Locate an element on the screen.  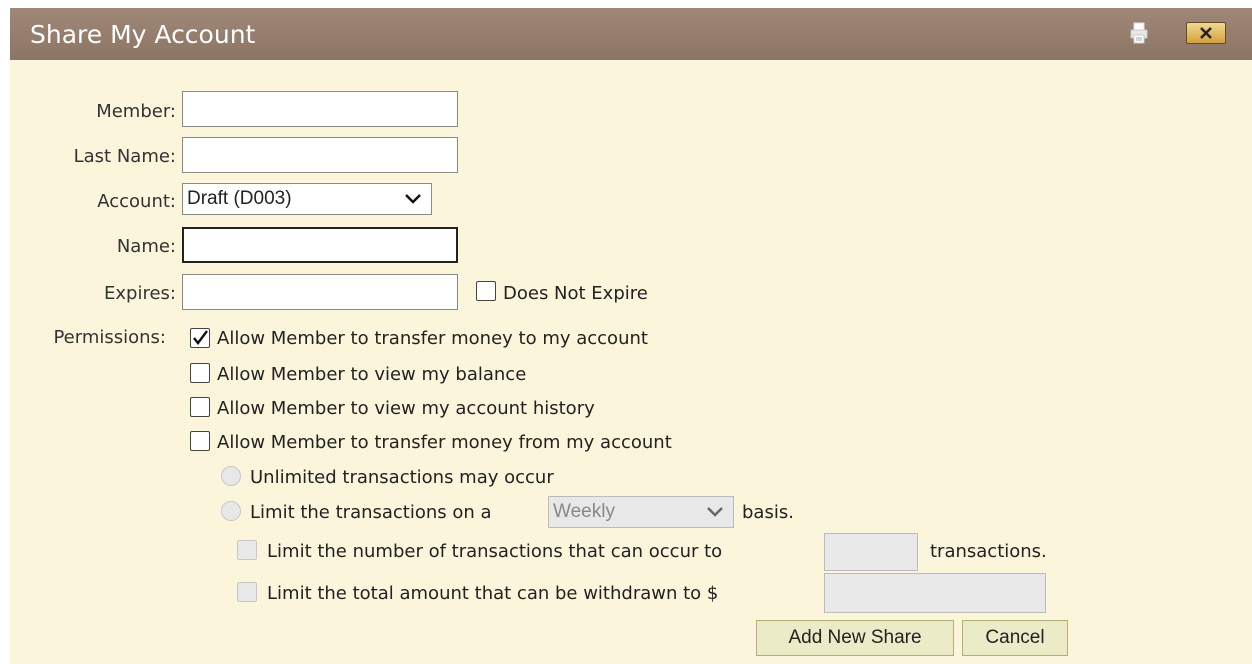
name-input is located at coordinates (320, 245).